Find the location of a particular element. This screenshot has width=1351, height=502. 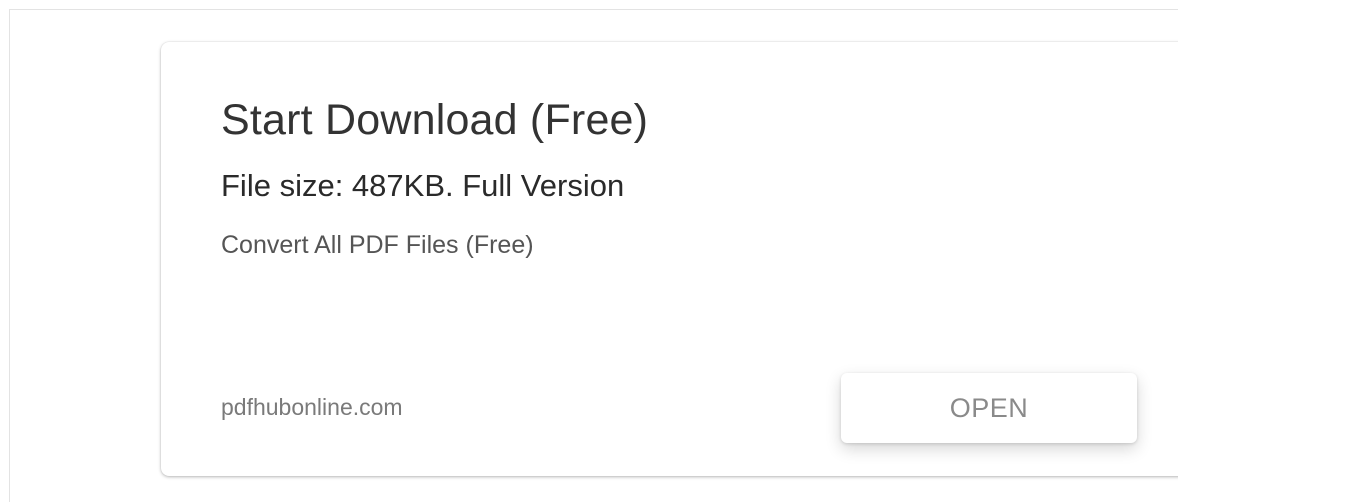

right-gutter is located at coordinates (1264, 255).